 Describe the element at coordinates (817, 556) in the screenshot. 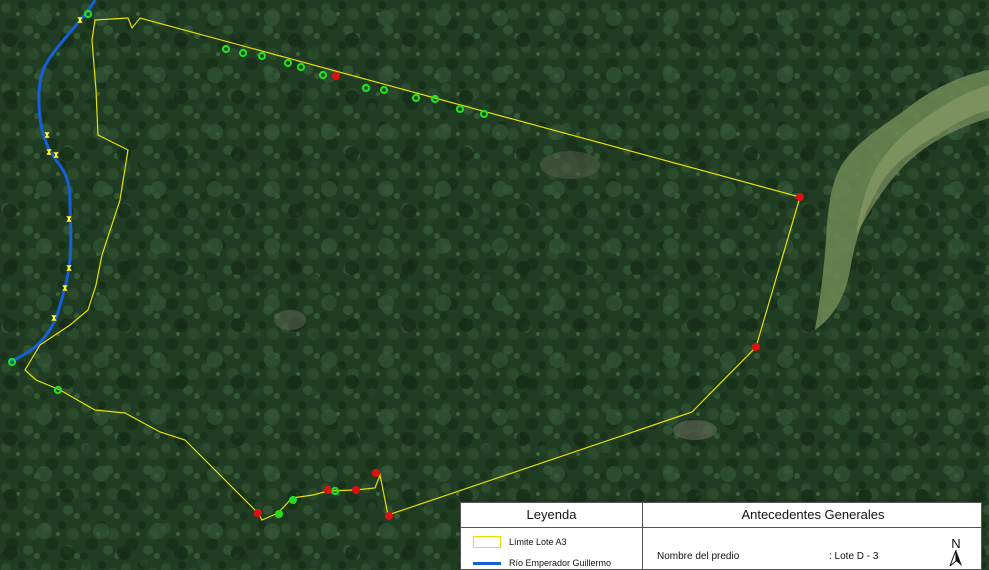

I see `info-property-row: Nombre del predio : Lote D - 3` at that location.